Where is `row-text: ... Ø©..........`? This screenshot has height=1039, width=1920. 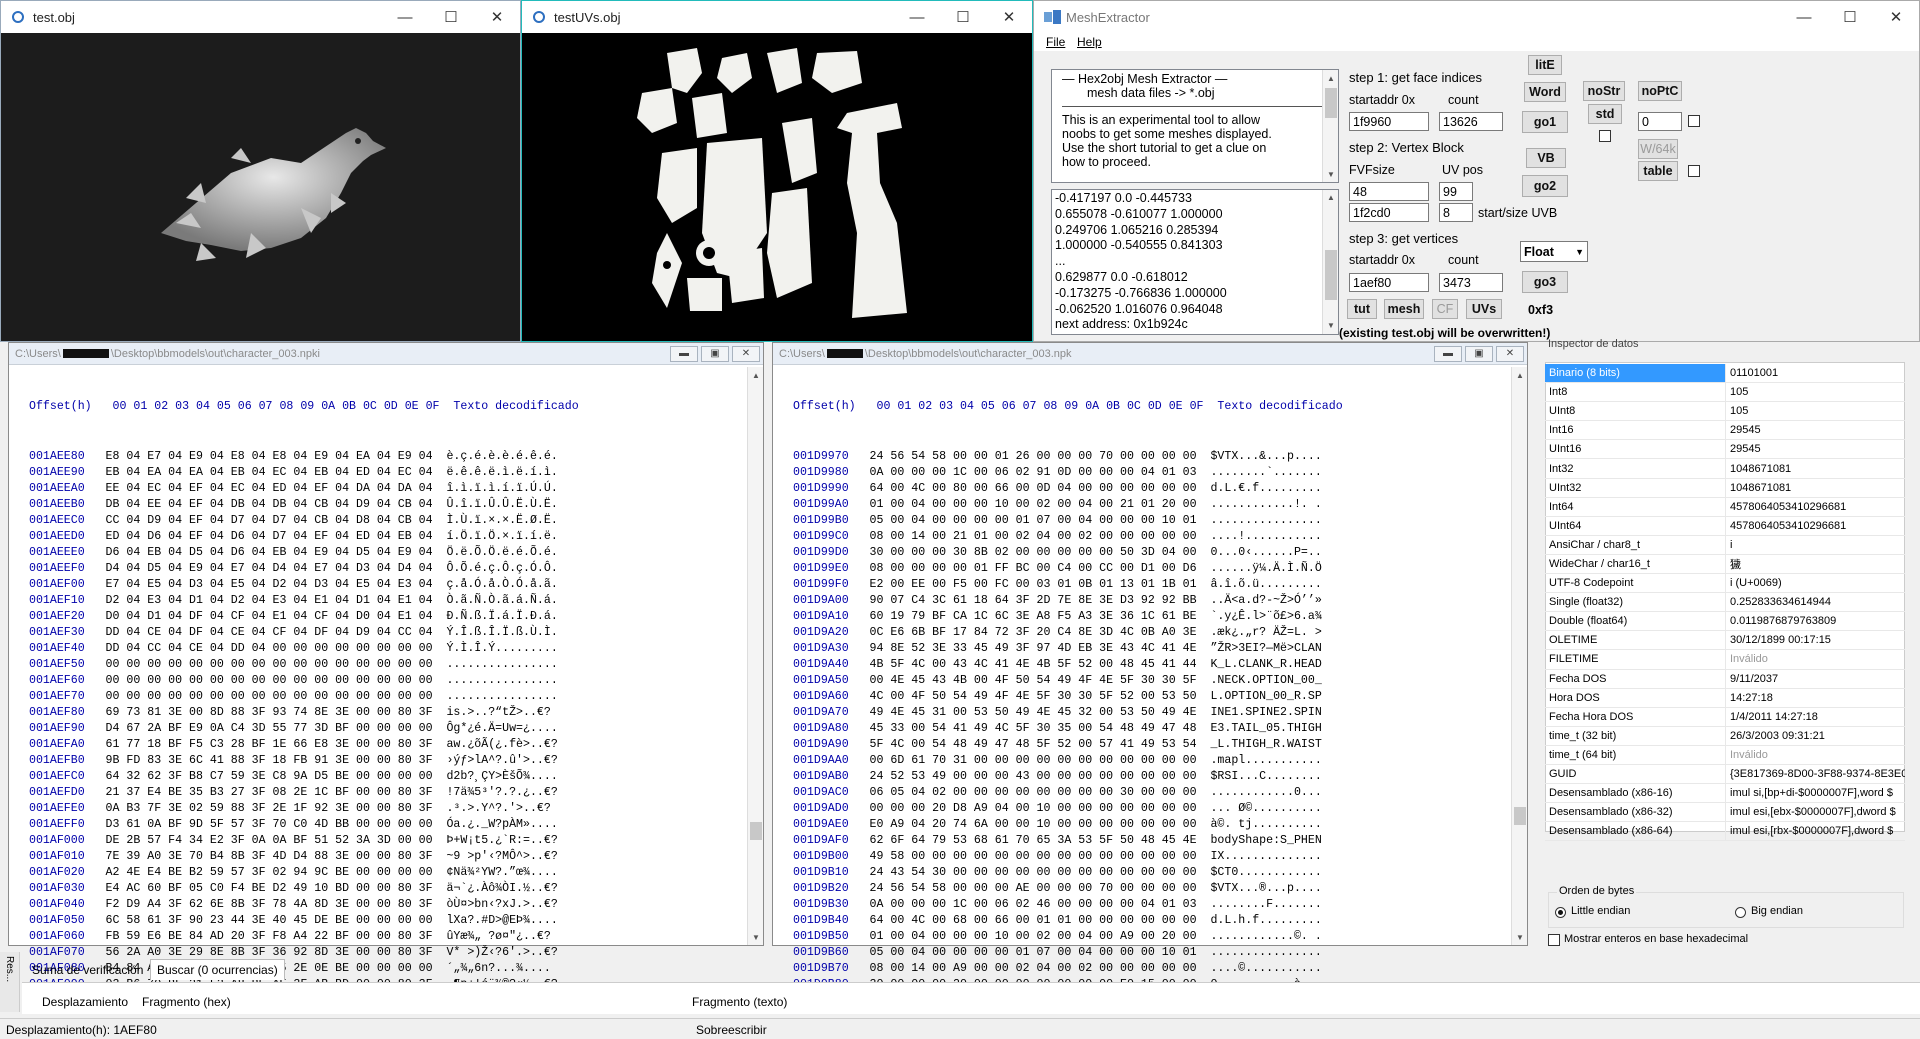
row-text: ... Ø©.......... is located at coordinates (1265, 808).